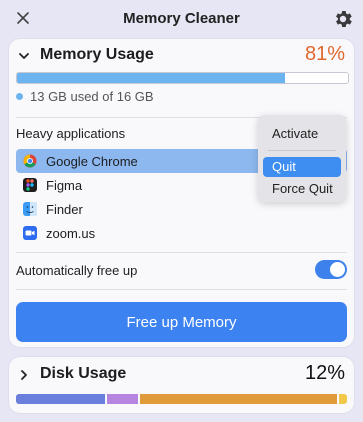 Image resolution: width=363 pixels, height=422 pixels. What do you see at coordinates (24, 56) in the screenshot?
I see `chevron-down-icon` at bounding box center [24, 56].